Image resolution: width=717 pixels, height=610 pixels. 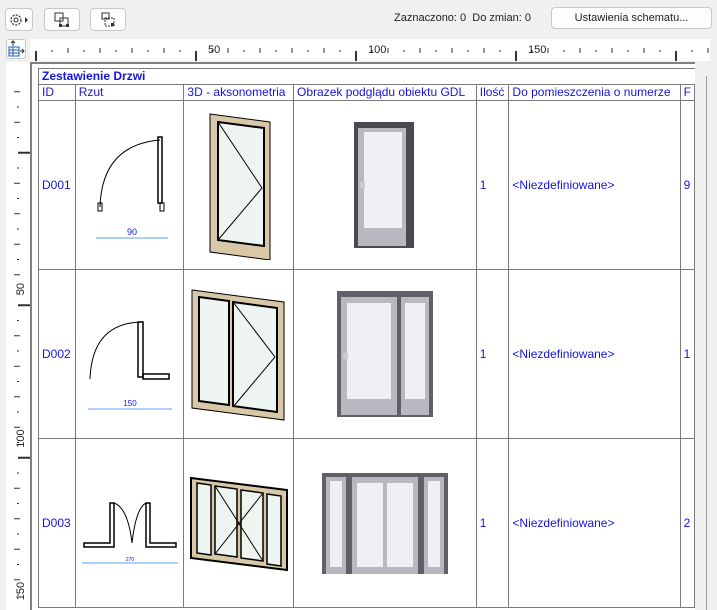 What do you see at coordinates (129, 185) in the screenshot?
I see `plan-symbol: 90` at bounding box center [129, 185].